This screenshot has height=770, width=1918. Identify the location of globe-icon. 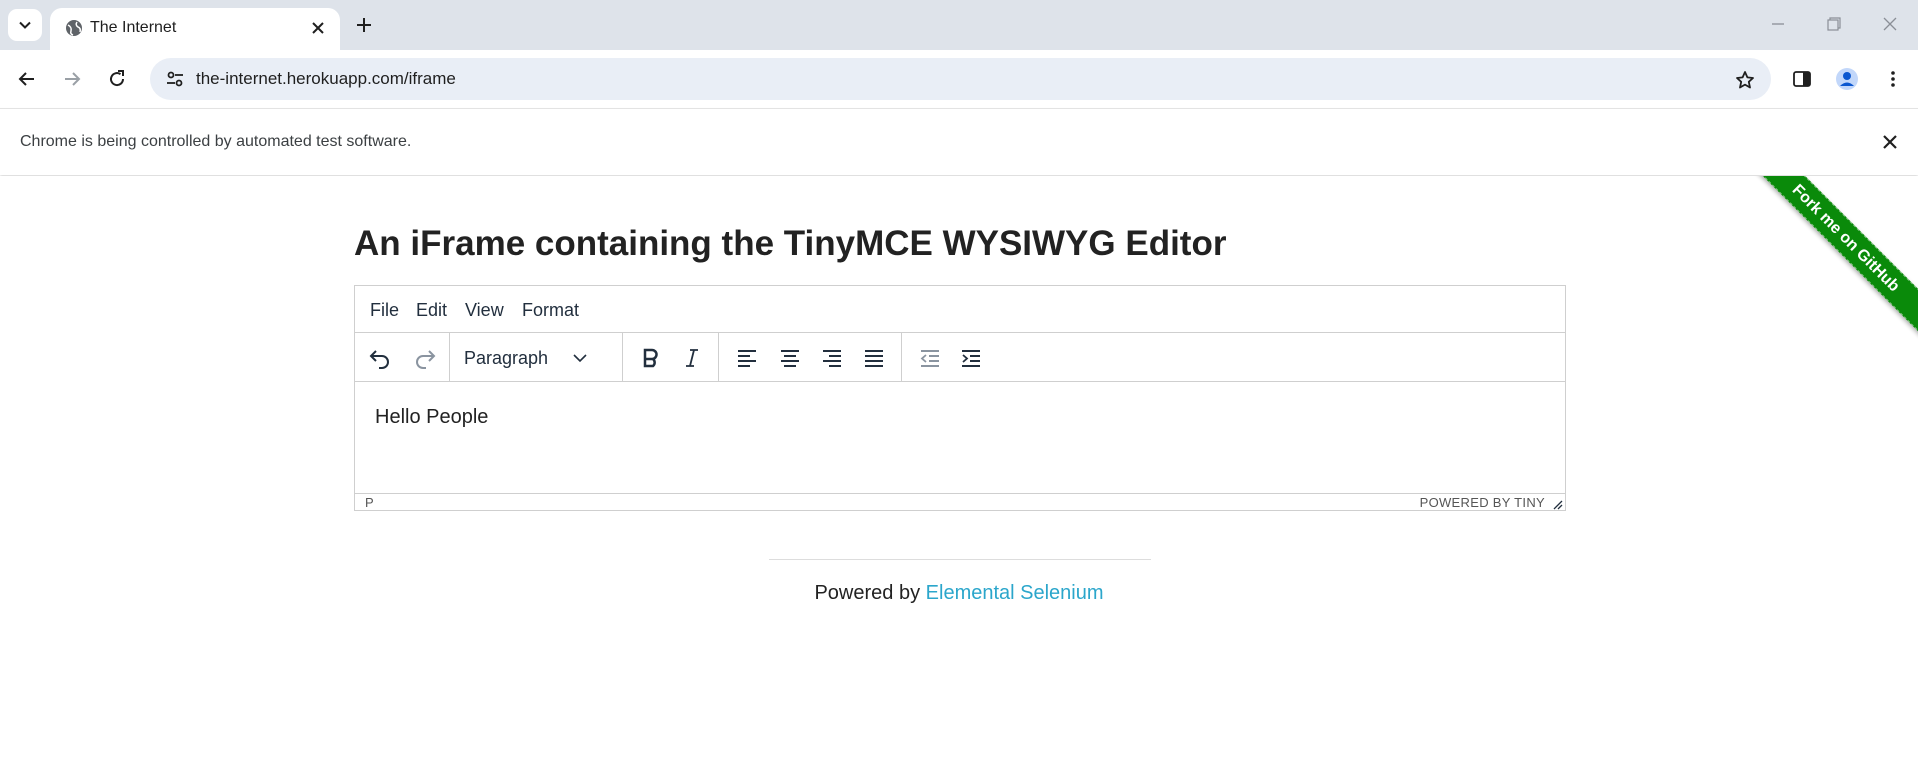
(74, 28).